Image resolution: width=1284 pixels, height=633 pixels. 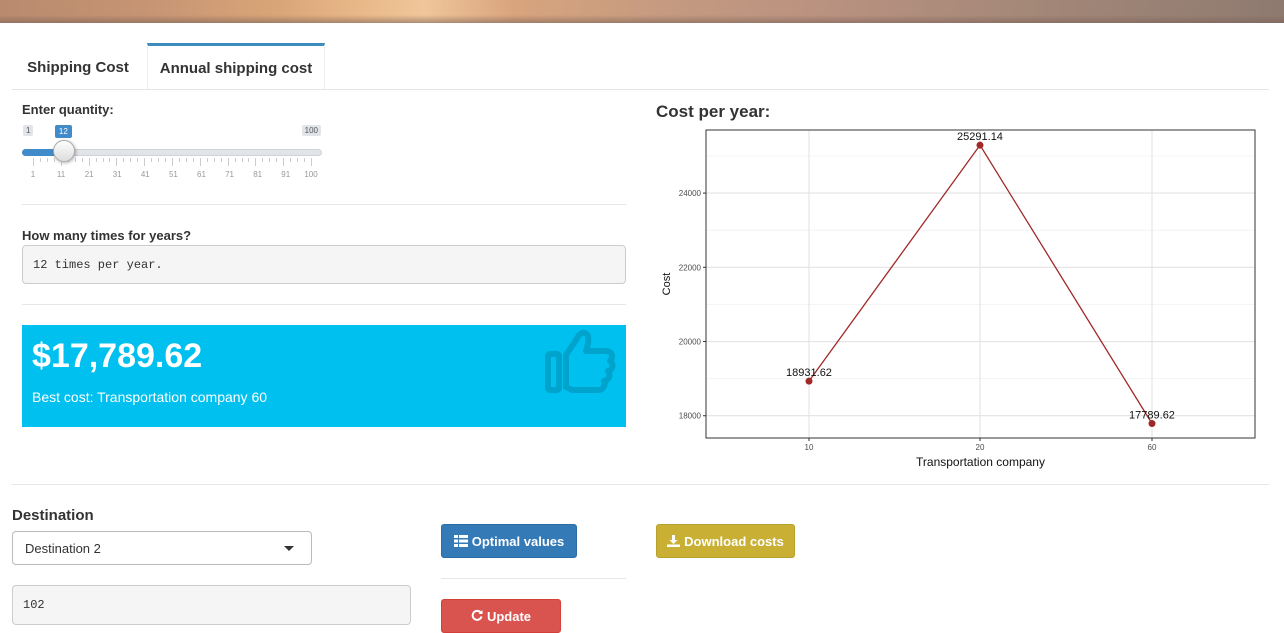 I want to click on download-costs-label: Download costs, so click(x=734, y=541).